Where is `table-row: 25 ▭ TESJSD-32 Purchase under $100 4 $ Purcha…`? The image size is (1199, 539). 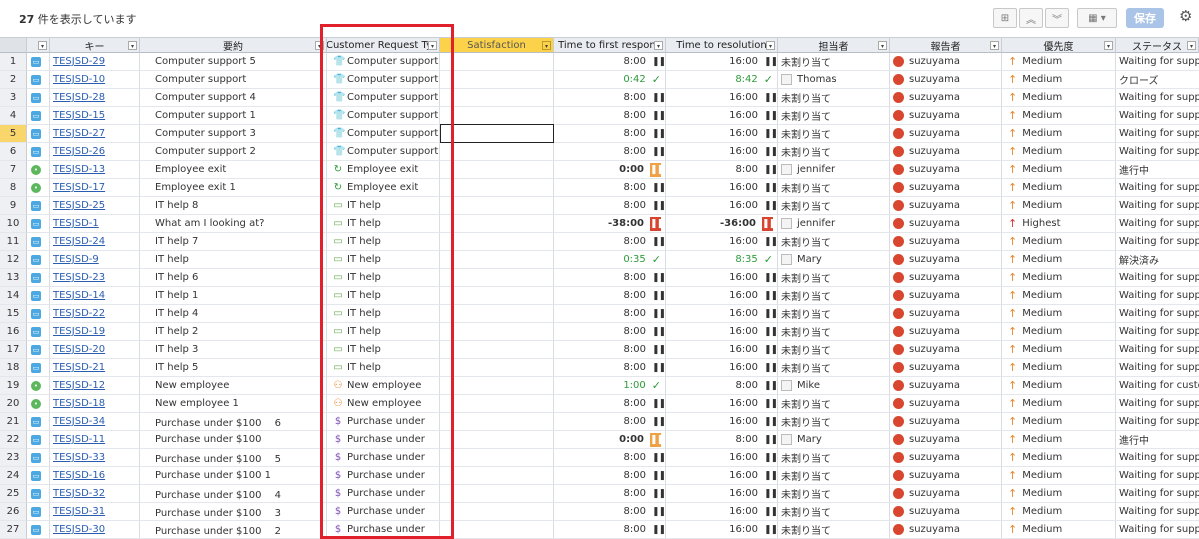 table-row: 25 ▭ TESJSD-32 Purchase under $100 4 $ Purcha… is located at coordinates (599, 494).